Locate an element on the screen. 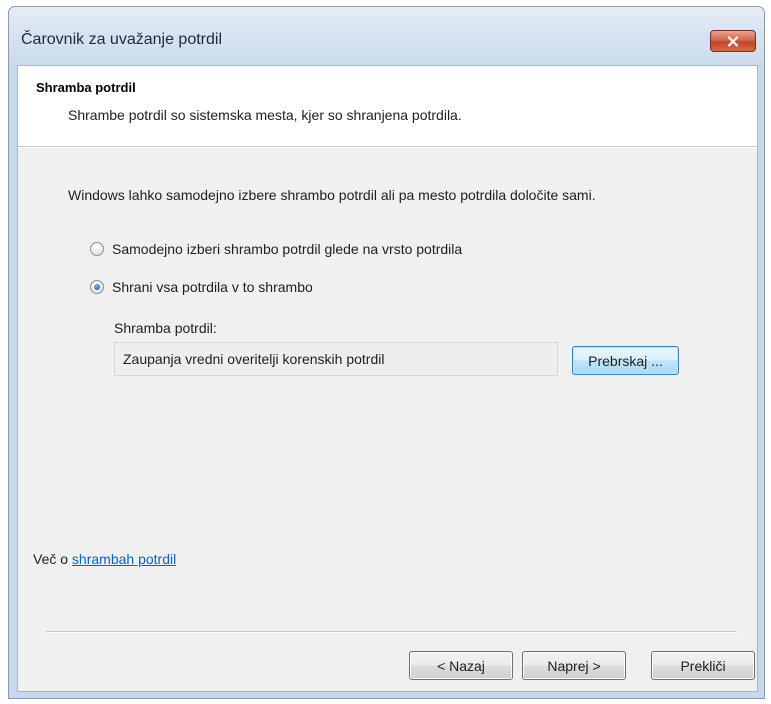  learn-more-prefix: Več o is located at coordinates (52, 559).